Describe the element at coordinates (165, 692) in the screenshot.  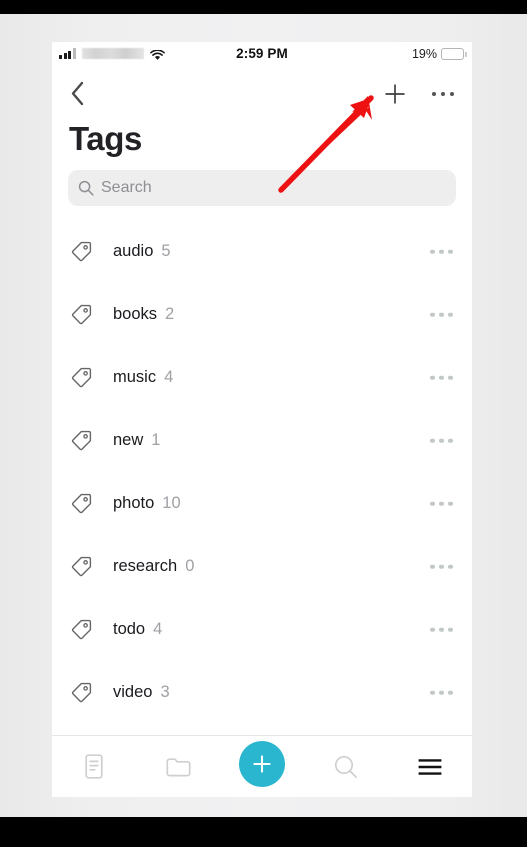
I see `tag-count: 3` at that location.